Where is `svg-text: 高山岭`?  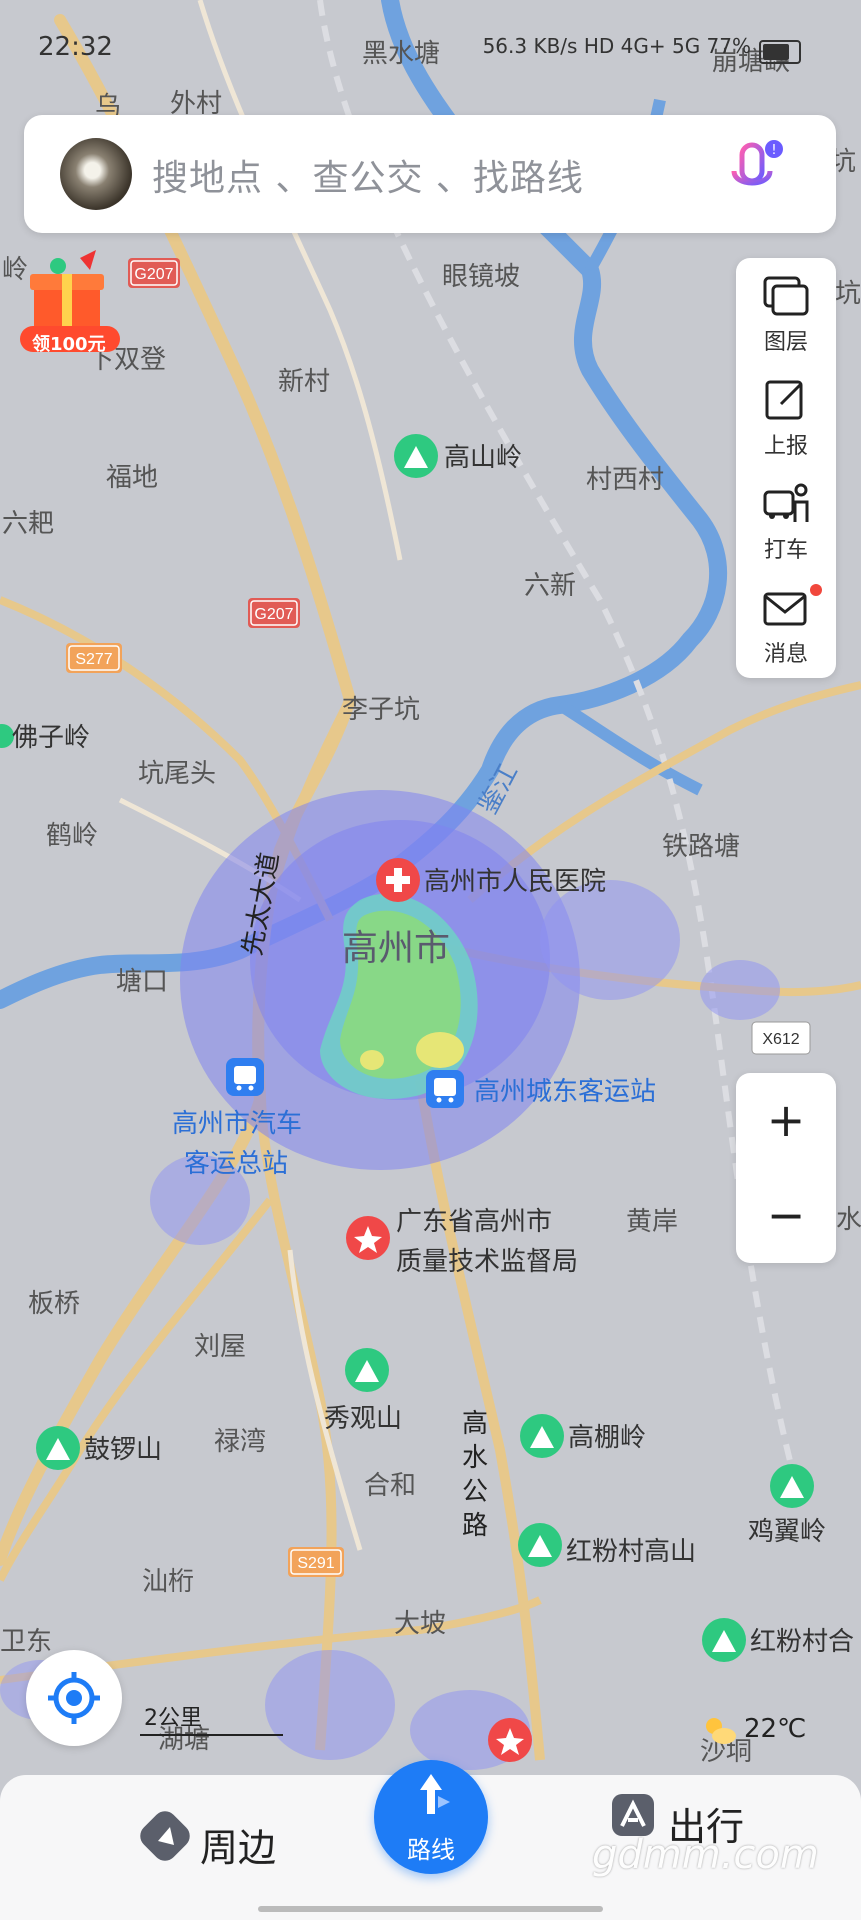 svg-text: 高山岭 is located at coordinates (483, 458).